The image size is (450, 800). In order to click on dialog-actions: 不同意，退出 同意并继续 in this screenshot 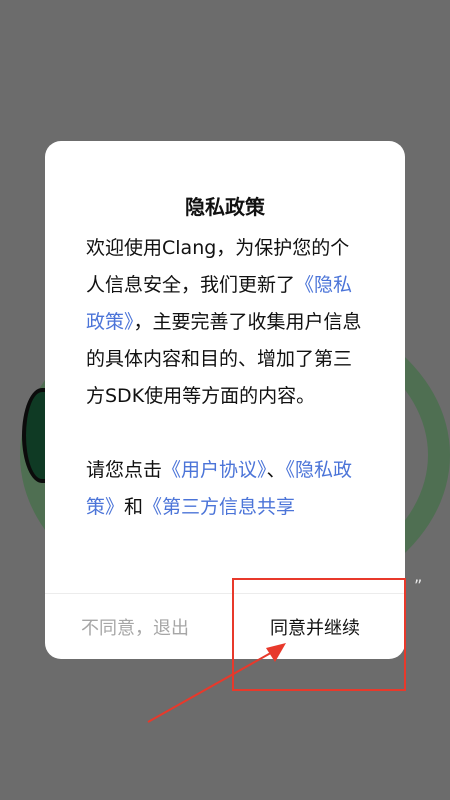, I will do `click(225, 626)`.